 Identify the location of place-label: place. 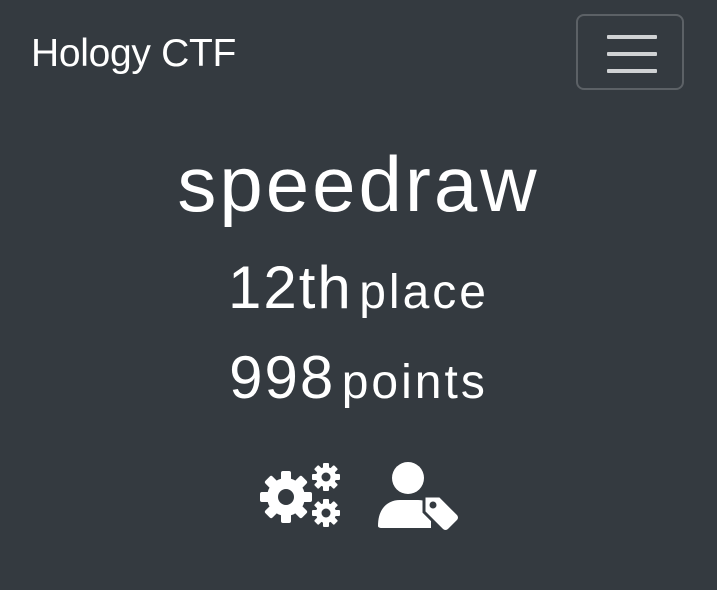
(424, 292).